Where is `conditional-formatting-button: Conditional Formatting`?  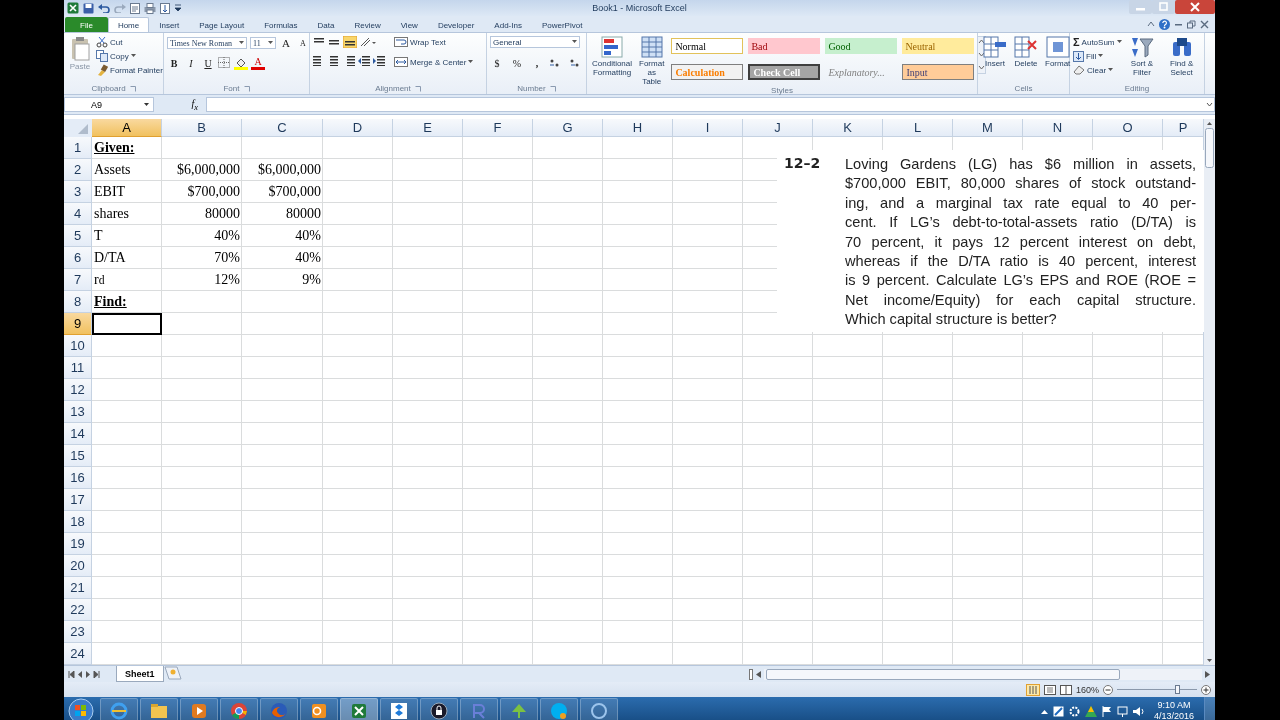
conditional-formatting-button: Conditional Formatting is located at coordinates (612, 61).